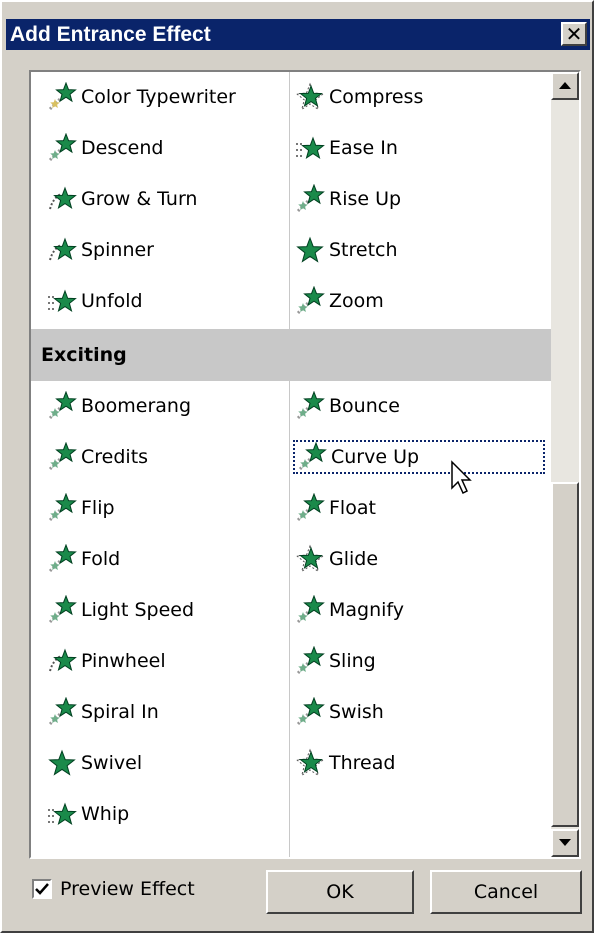 The image size is (594, 933). What do you see at coordinates (163, 250) in the screenshot?
I see `effect-item-spinner: Spinner` at bounding box center [163, 250].